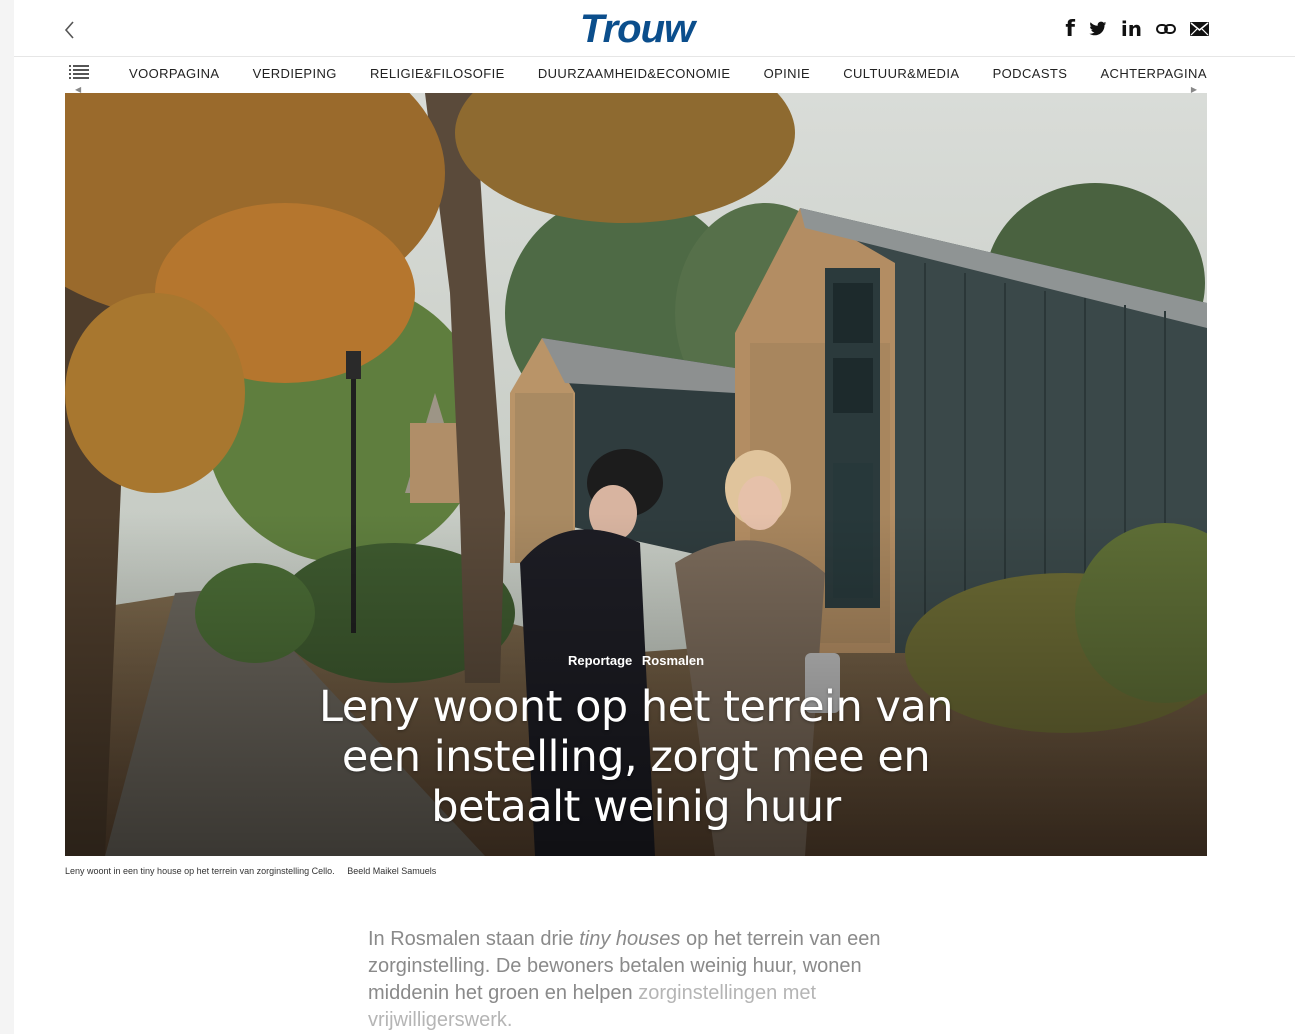 This screenshot has height=1034, width=1295. What do you see at coordinates (901, 73) in the screenshot?
I see `nav-item-cultuur-media: CULTUUR&MEDIA` at bounding box center [901, 73].